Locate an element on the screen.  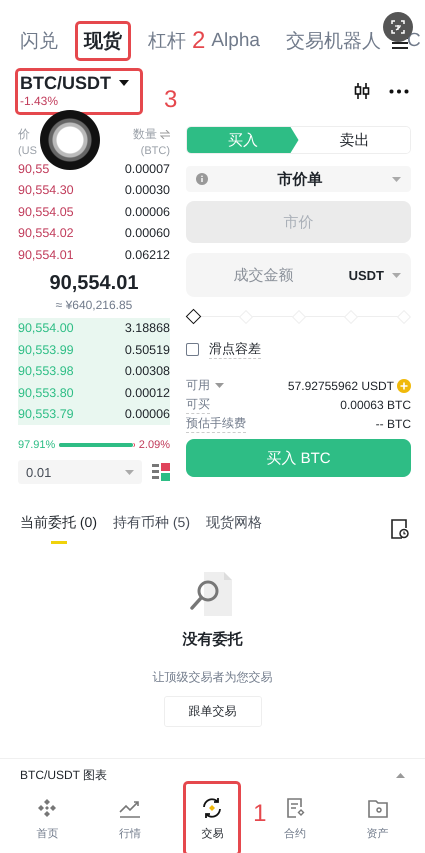
chart-bar: BTC/USDT 图表 is located at coordinates (212, 771).